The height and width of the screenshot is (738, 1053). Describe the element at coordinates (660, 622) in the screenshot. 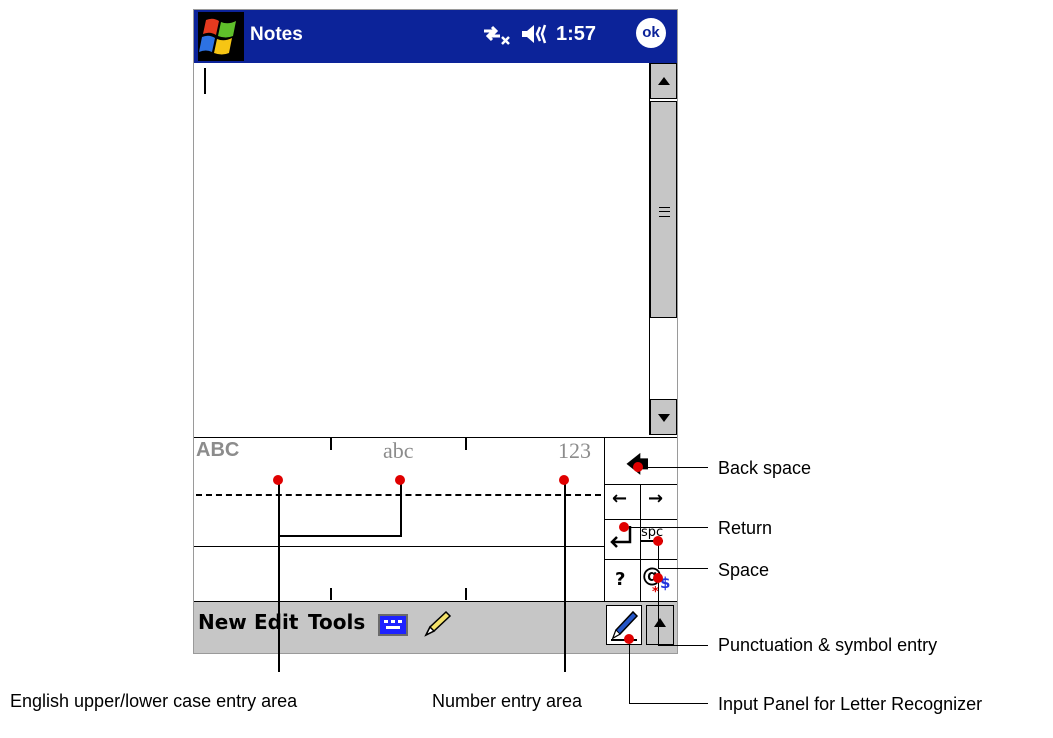

I see `chevron-up-icon` at that location.